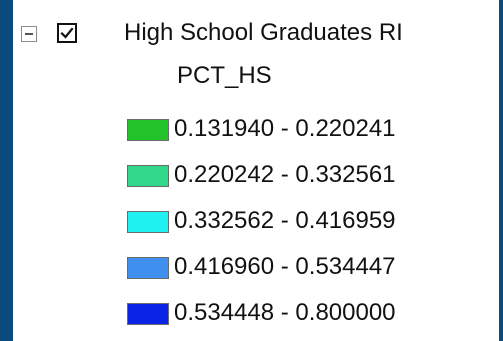 Image resolution: width=503 pixels, height=341 pixels. I want to click on checkmark-icon, so click(67, 33).